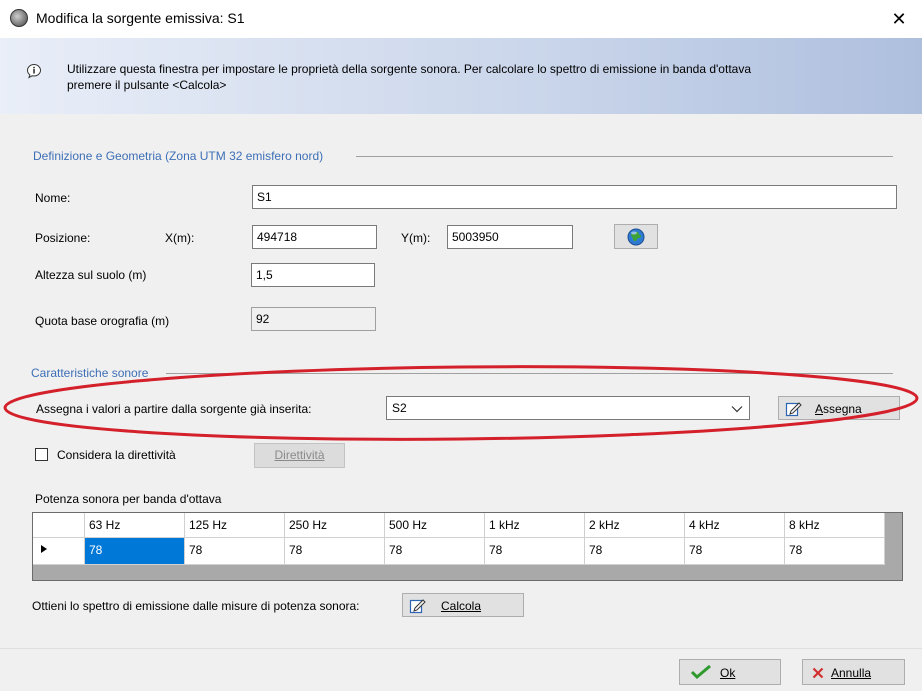  What do you see at coordinates (53, 198) in the screenshot?
I see `name-label: Nome:` at bounding box center [53, 198].